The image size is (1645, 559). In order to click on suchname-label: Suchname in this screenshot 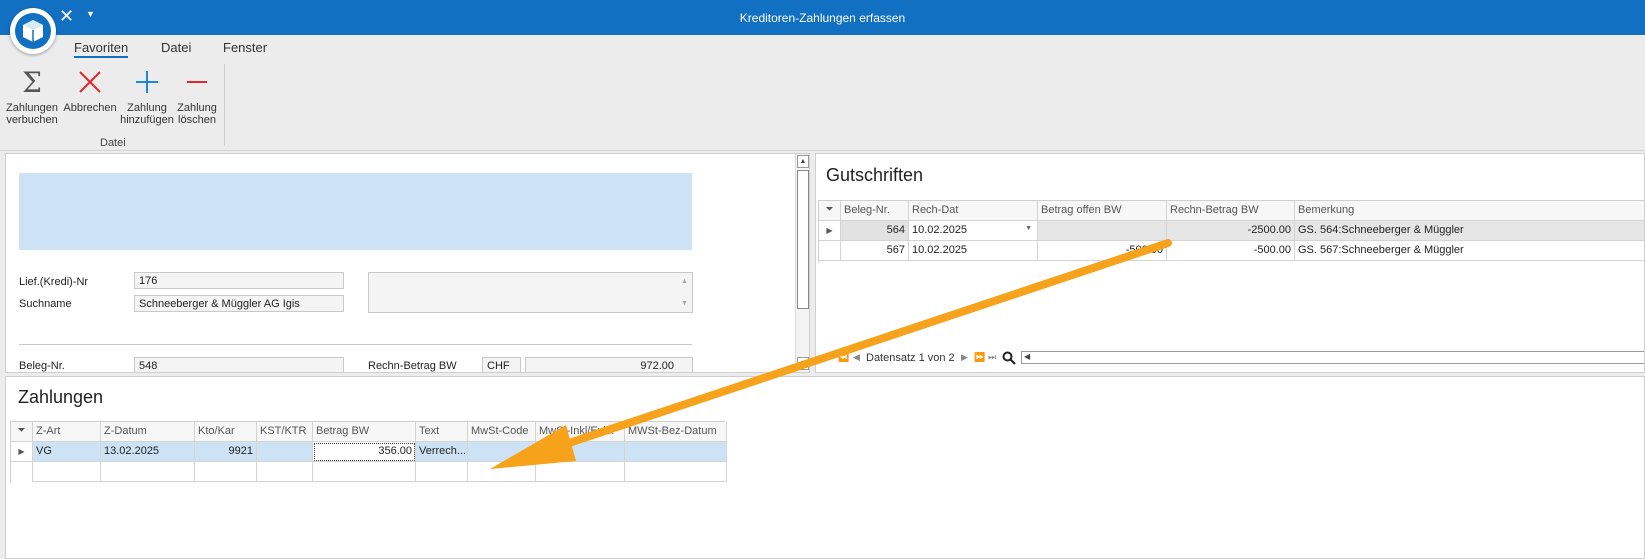, I will do `click(45, 304)`.